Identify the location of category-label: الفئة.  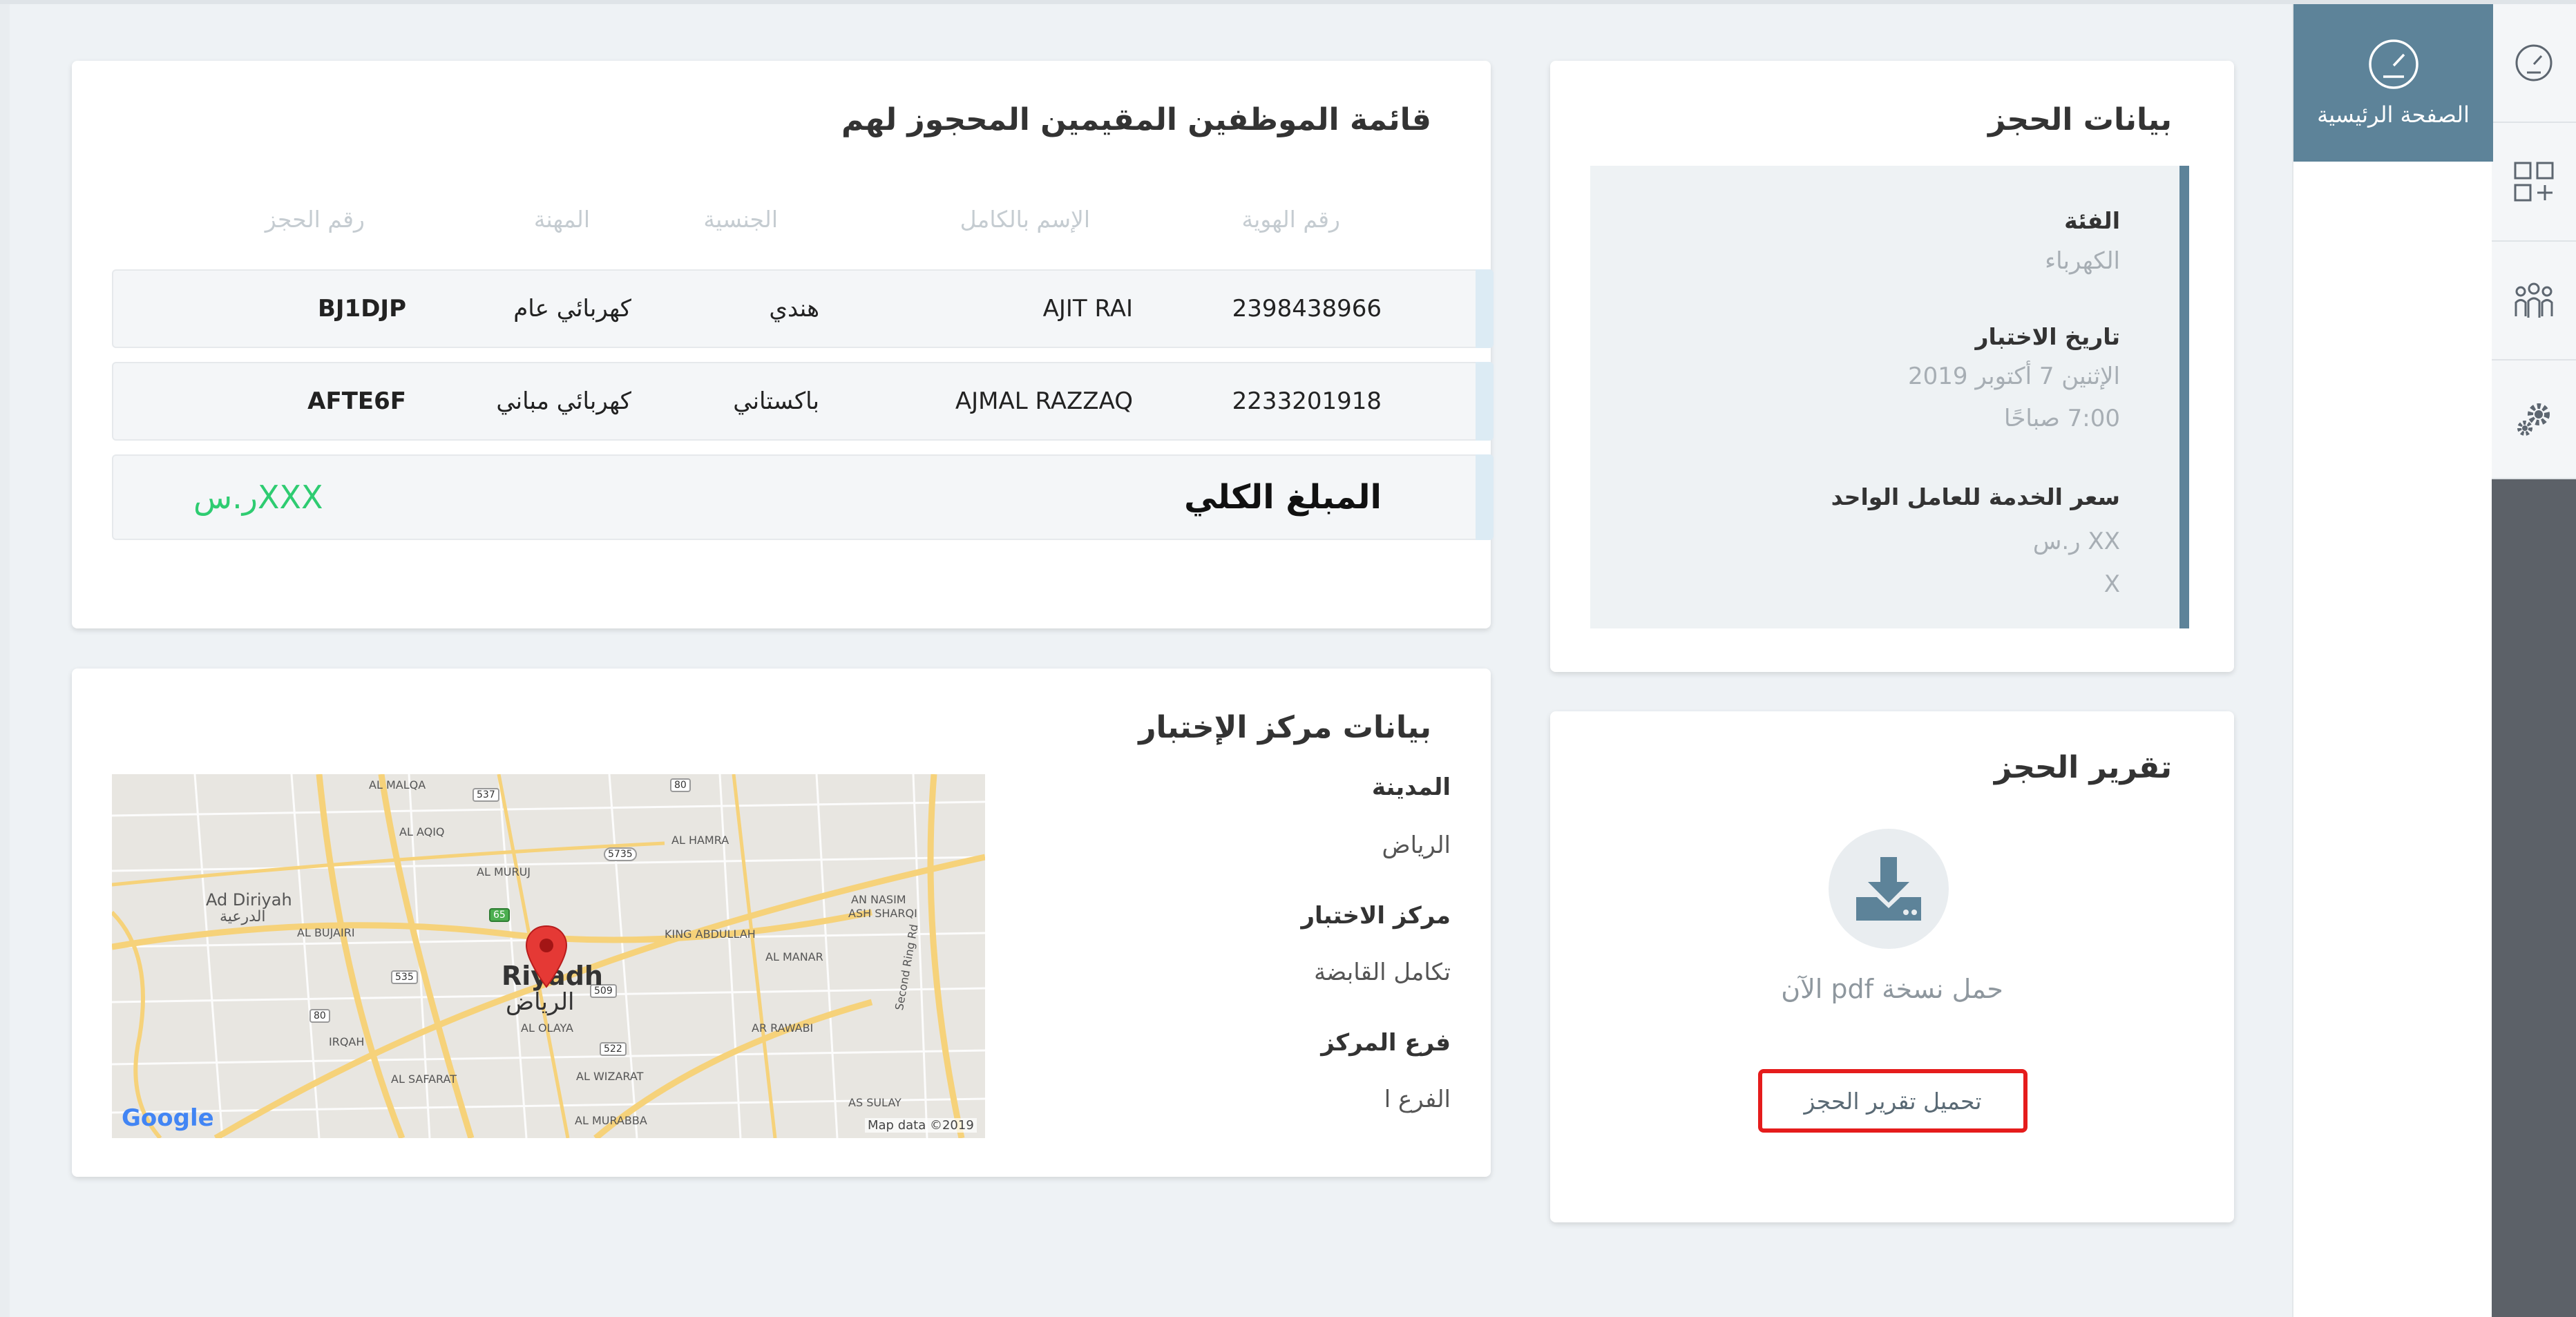
(2092, 221).